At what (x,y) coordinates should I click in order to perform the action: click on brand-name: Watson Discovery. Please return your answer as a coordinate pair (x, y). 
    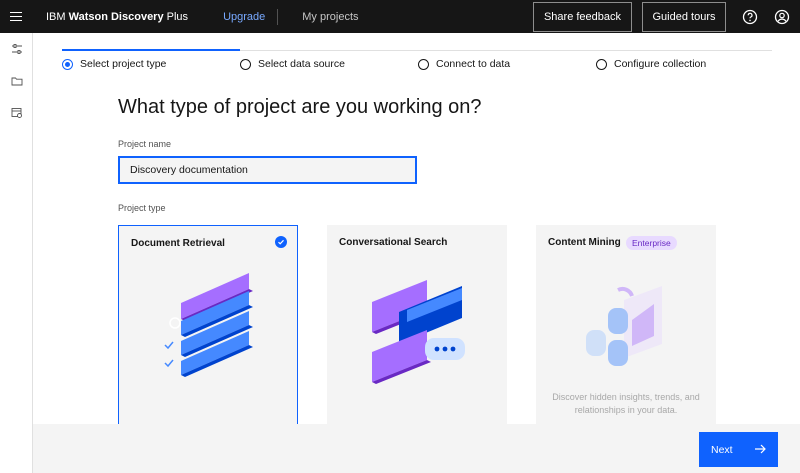
    Looking at the image, I should click on (116, 16).